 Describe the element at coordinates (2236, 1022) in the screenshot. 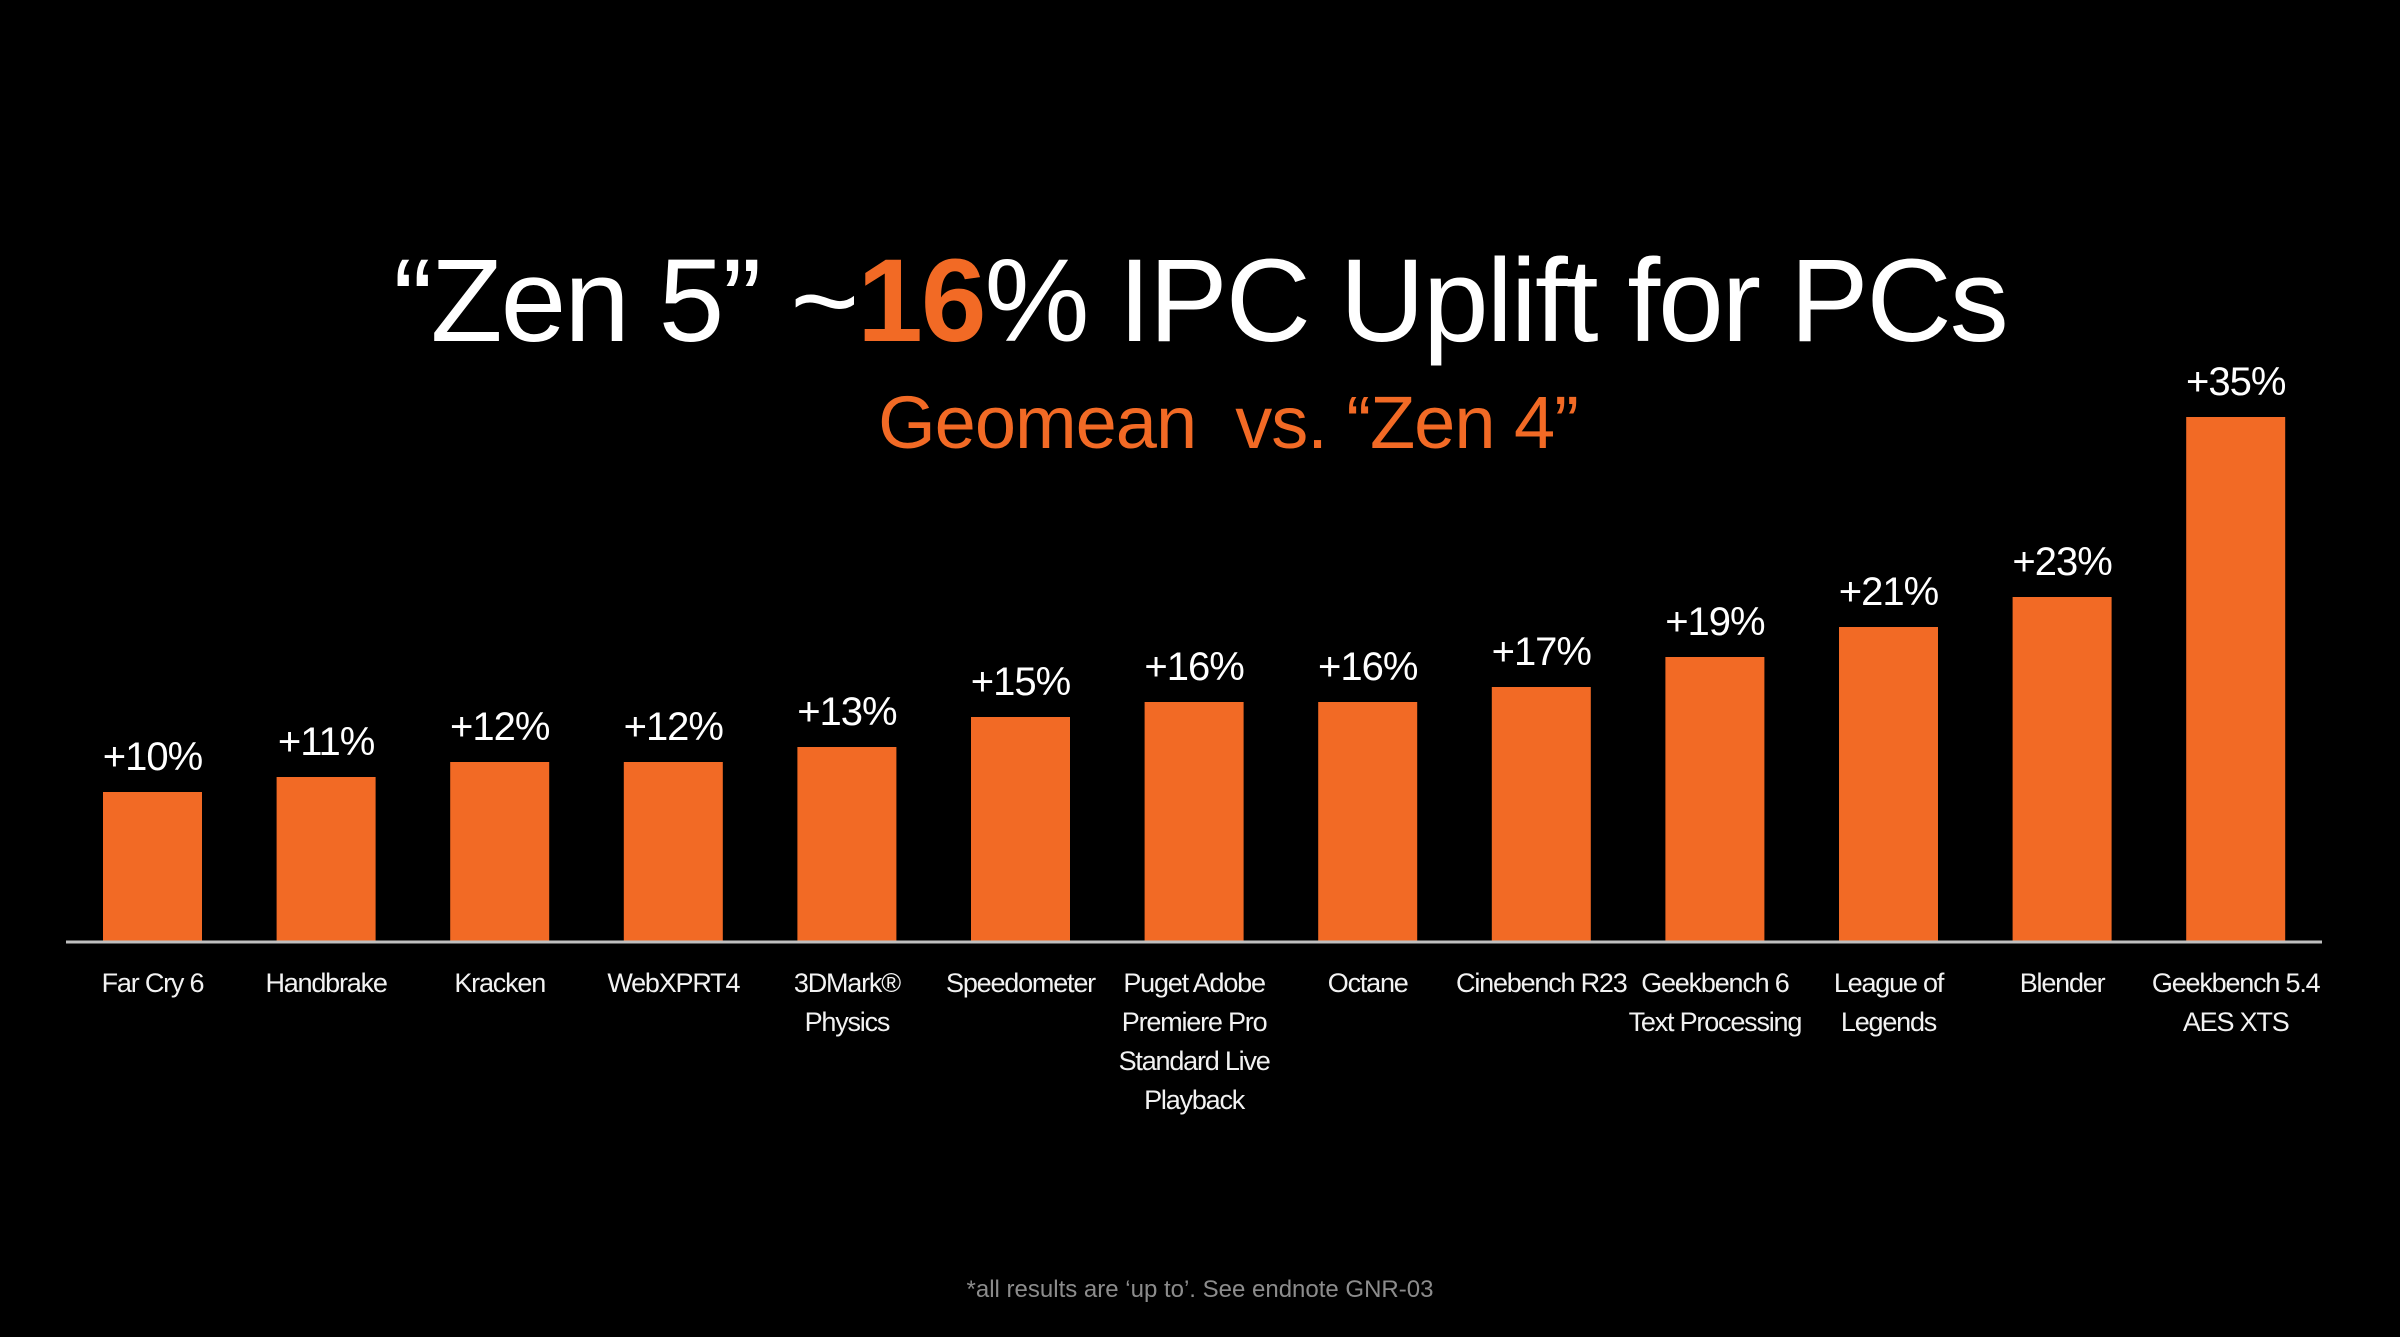

I see `category-label-line: AES XTS` at that location.